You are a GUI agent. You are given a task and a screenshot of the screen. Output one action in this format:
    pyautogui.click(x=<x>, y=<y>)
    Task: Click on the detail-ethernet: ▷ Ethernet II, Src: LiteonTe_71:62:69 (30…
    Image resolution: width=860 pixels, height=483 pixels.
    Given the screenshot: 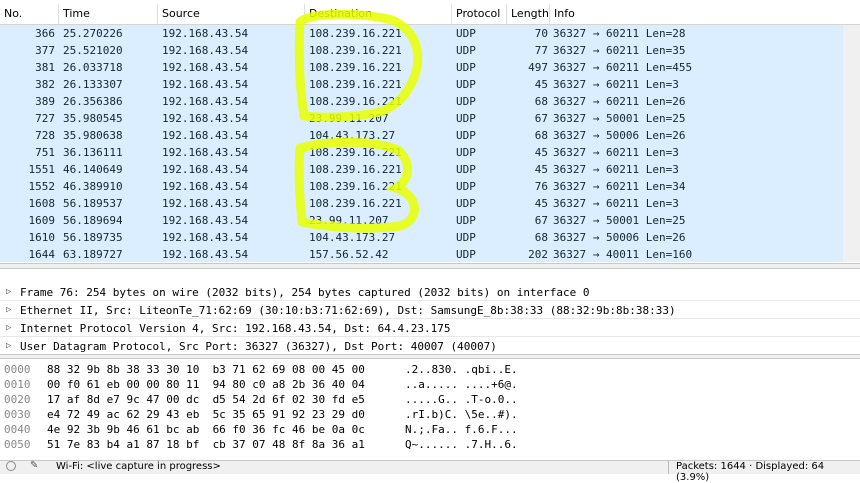 What is the action you would take?
    pyautogui.click(x=430, y=310)
    